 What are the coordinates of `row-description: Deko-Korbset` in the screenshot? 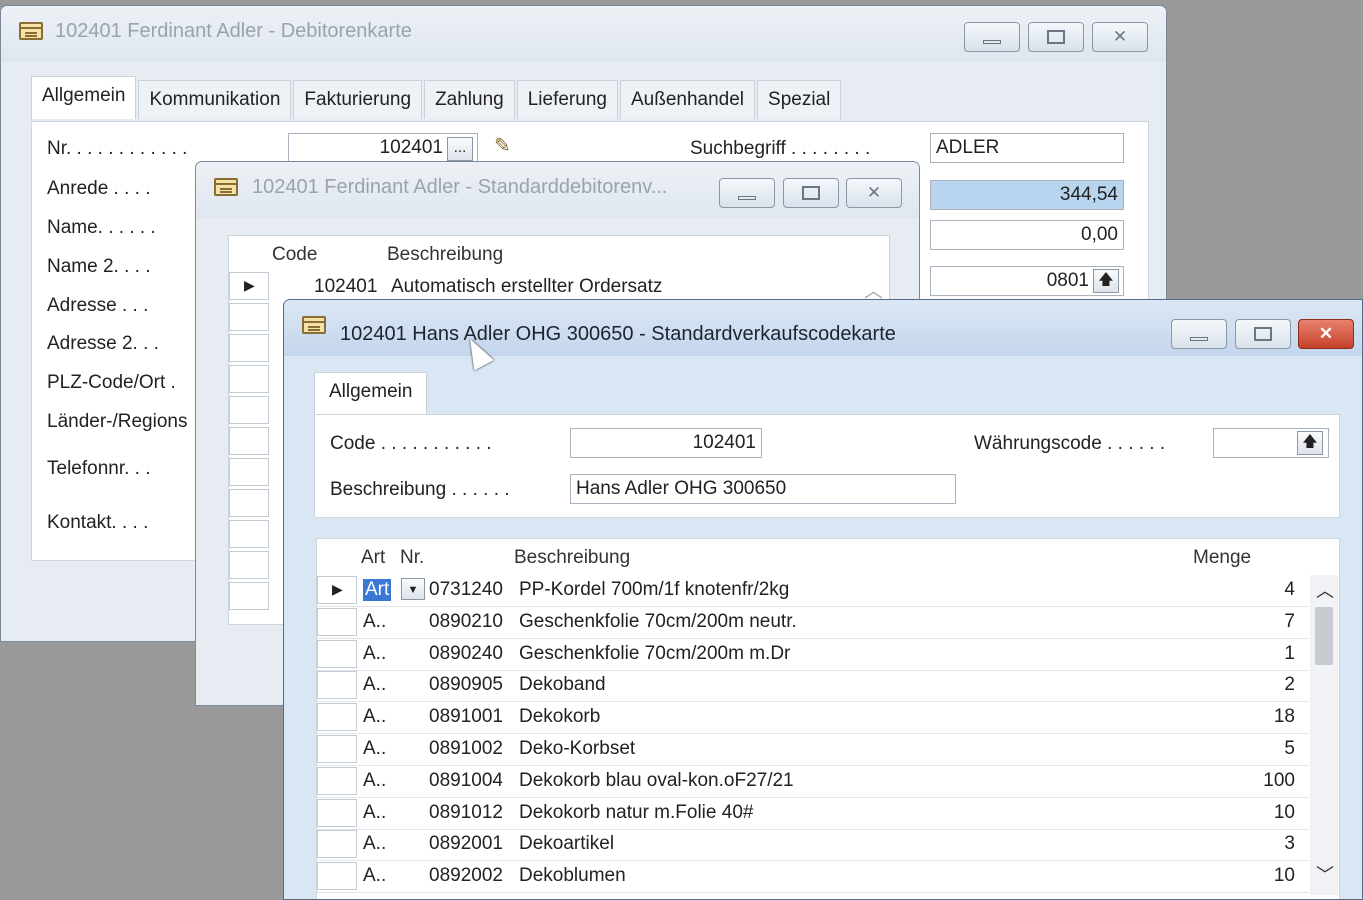 It's located at (577, 749).